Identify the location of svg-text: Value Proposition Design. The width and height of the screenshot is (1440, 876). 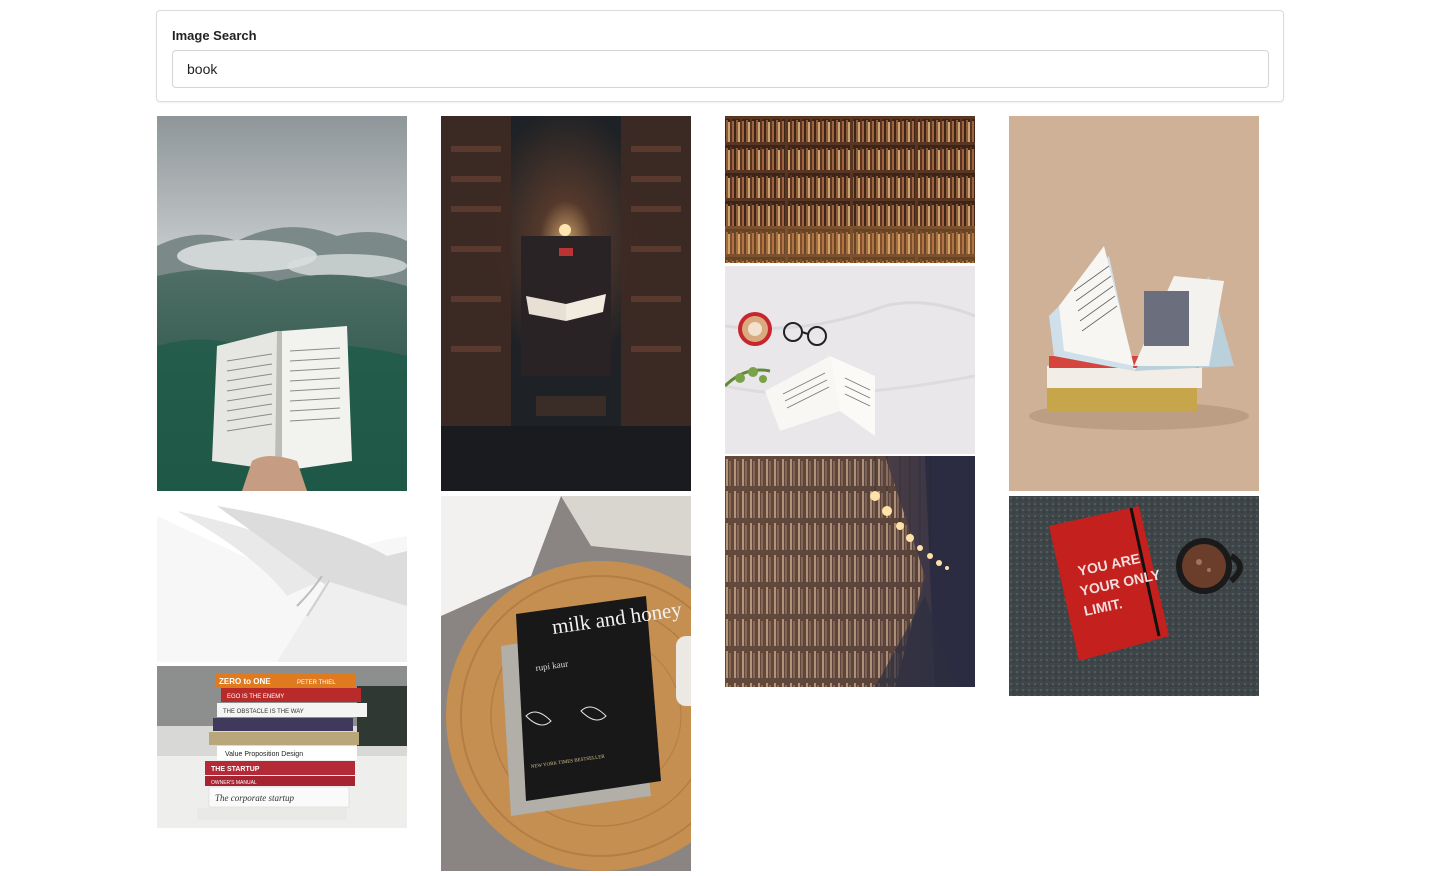
(264, 754).